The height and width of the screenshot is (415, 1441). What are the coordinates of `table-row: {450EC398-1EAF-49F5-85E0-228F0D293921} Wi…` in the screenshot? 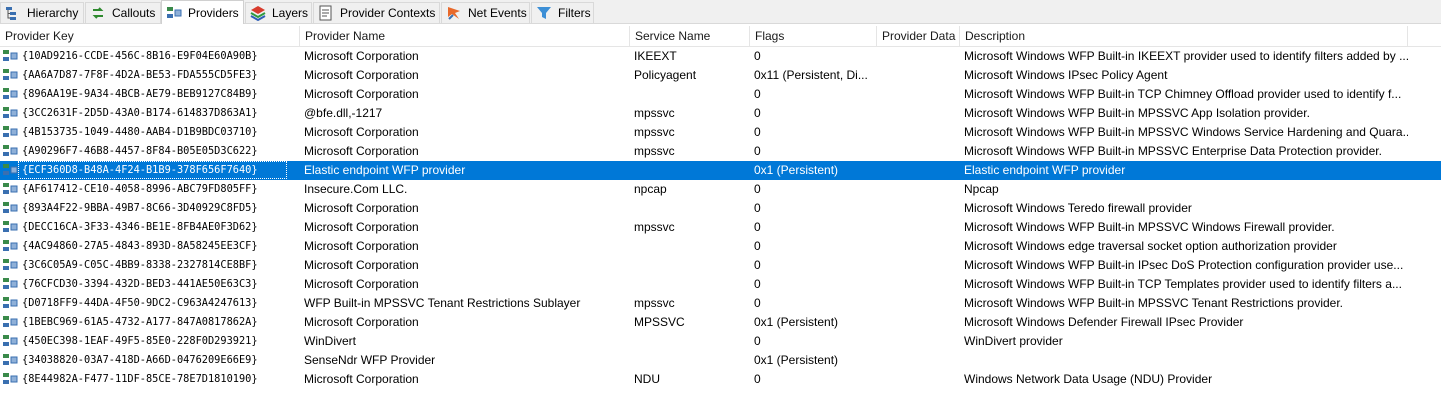 It's located at (720, 341).